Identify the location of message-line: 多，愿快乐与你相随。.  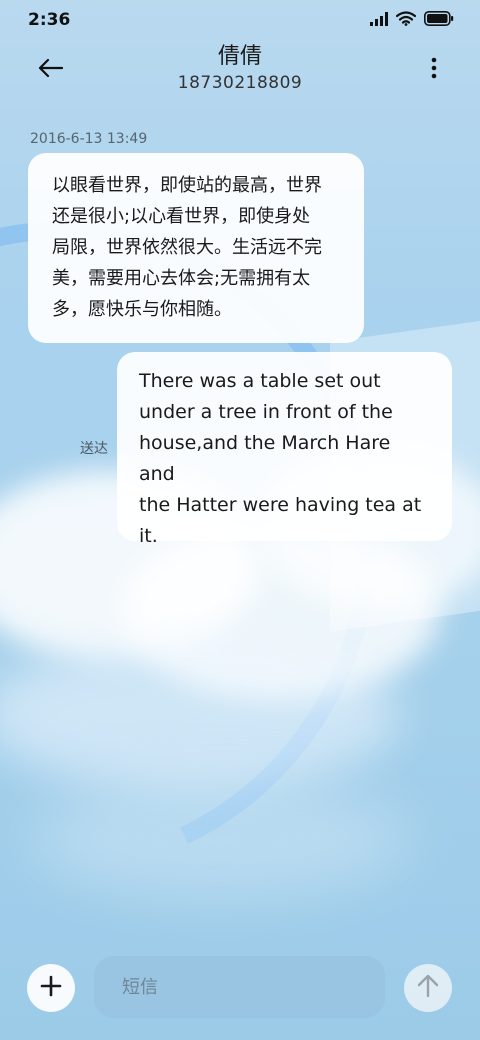
(142, 309).